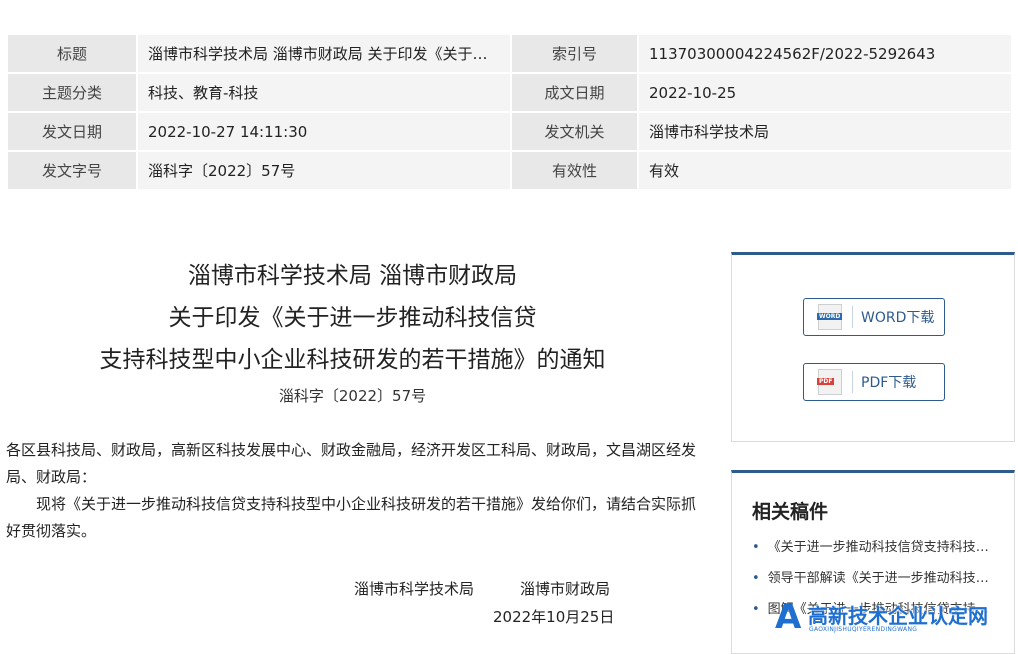 The height and width of the screenshot is (654, 1018). I want to click on download-panel: WORD WORD下载 PDF PDF下载, so click(873, 347).